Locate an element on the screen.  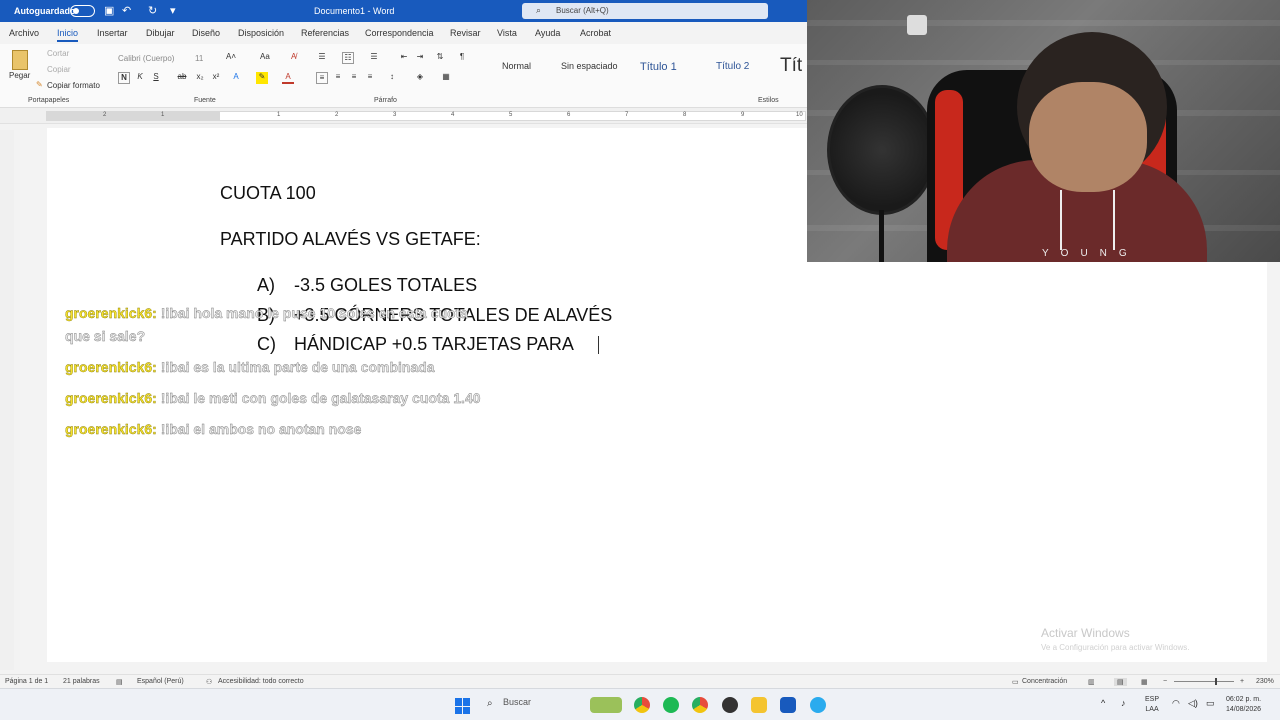
superscript-icon: x² is located at coordinates (216, 78).